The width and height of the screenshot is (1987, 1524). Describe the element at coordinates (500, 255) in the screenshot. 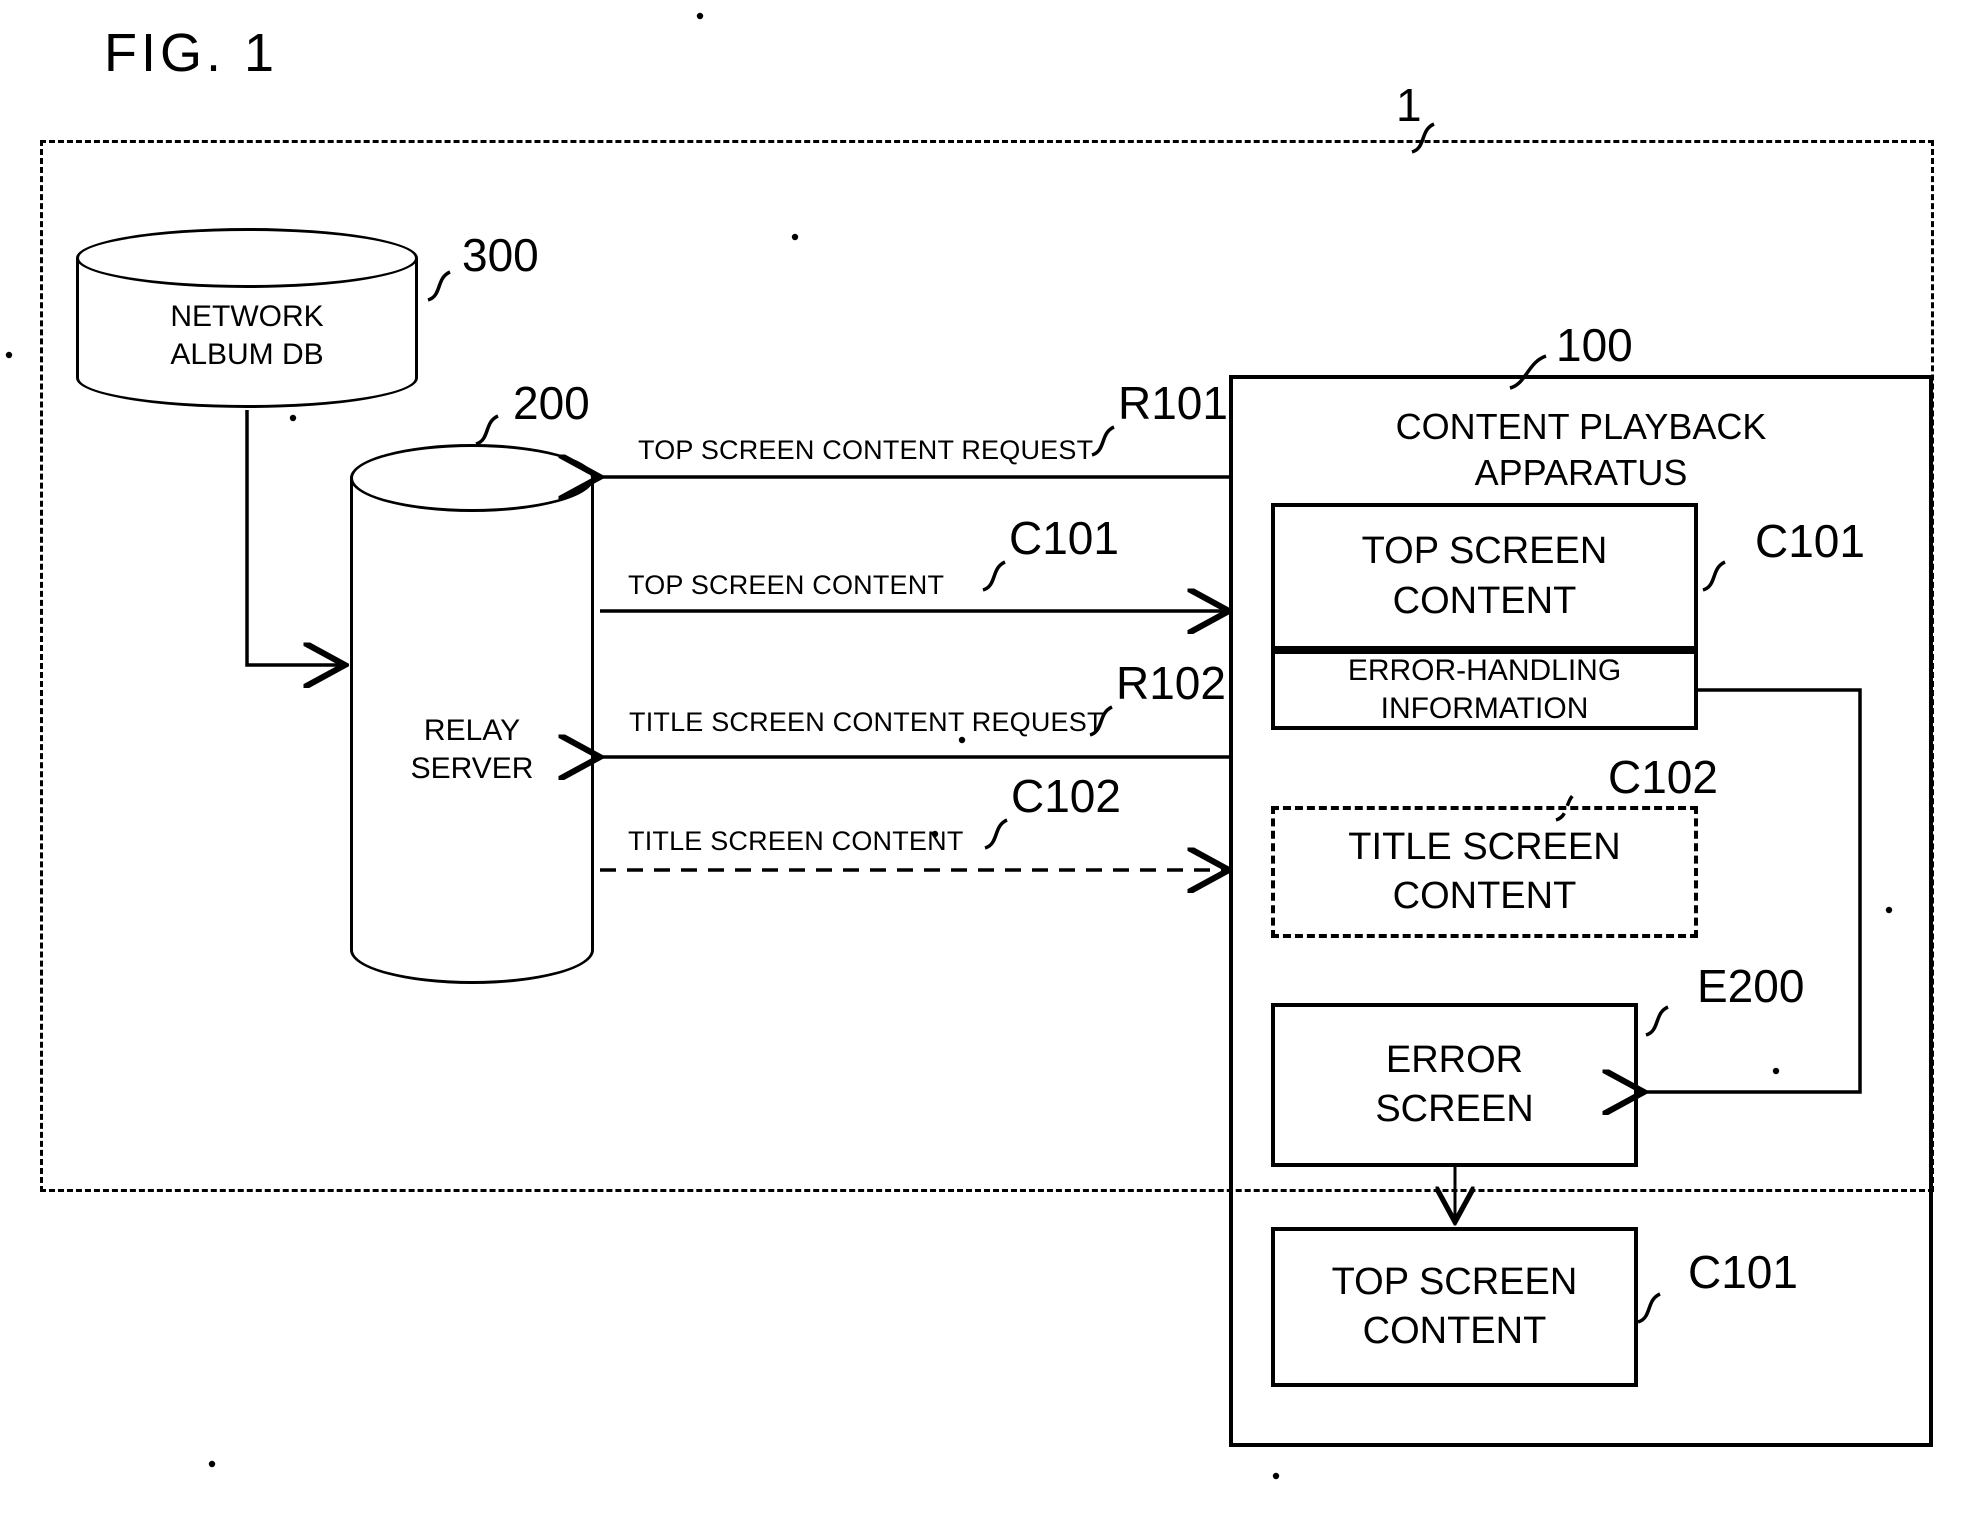

I see `network-album-db-reference-numeral: 300` at that location.